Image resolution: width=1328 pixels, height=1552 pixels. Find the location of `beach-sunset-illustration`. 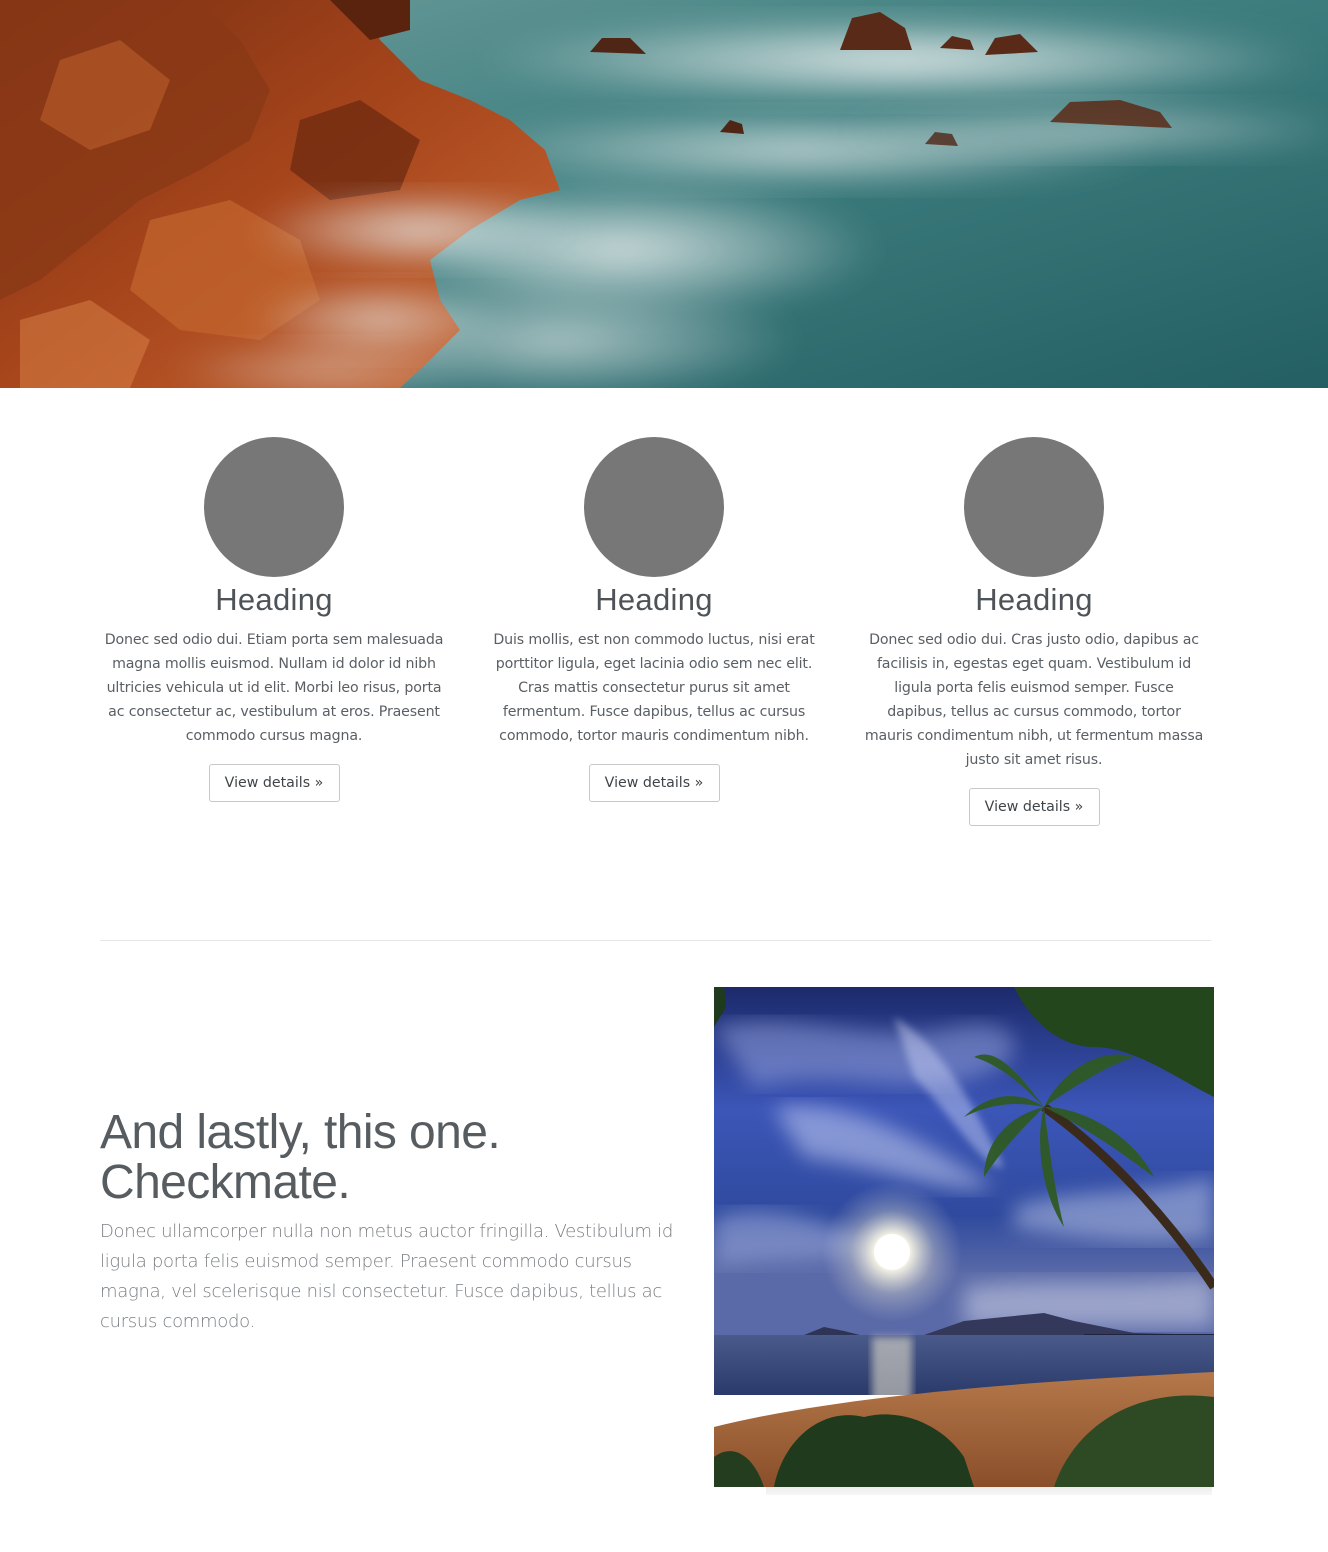

beach-sunset-illustration is located at coordinates (964, 1237).